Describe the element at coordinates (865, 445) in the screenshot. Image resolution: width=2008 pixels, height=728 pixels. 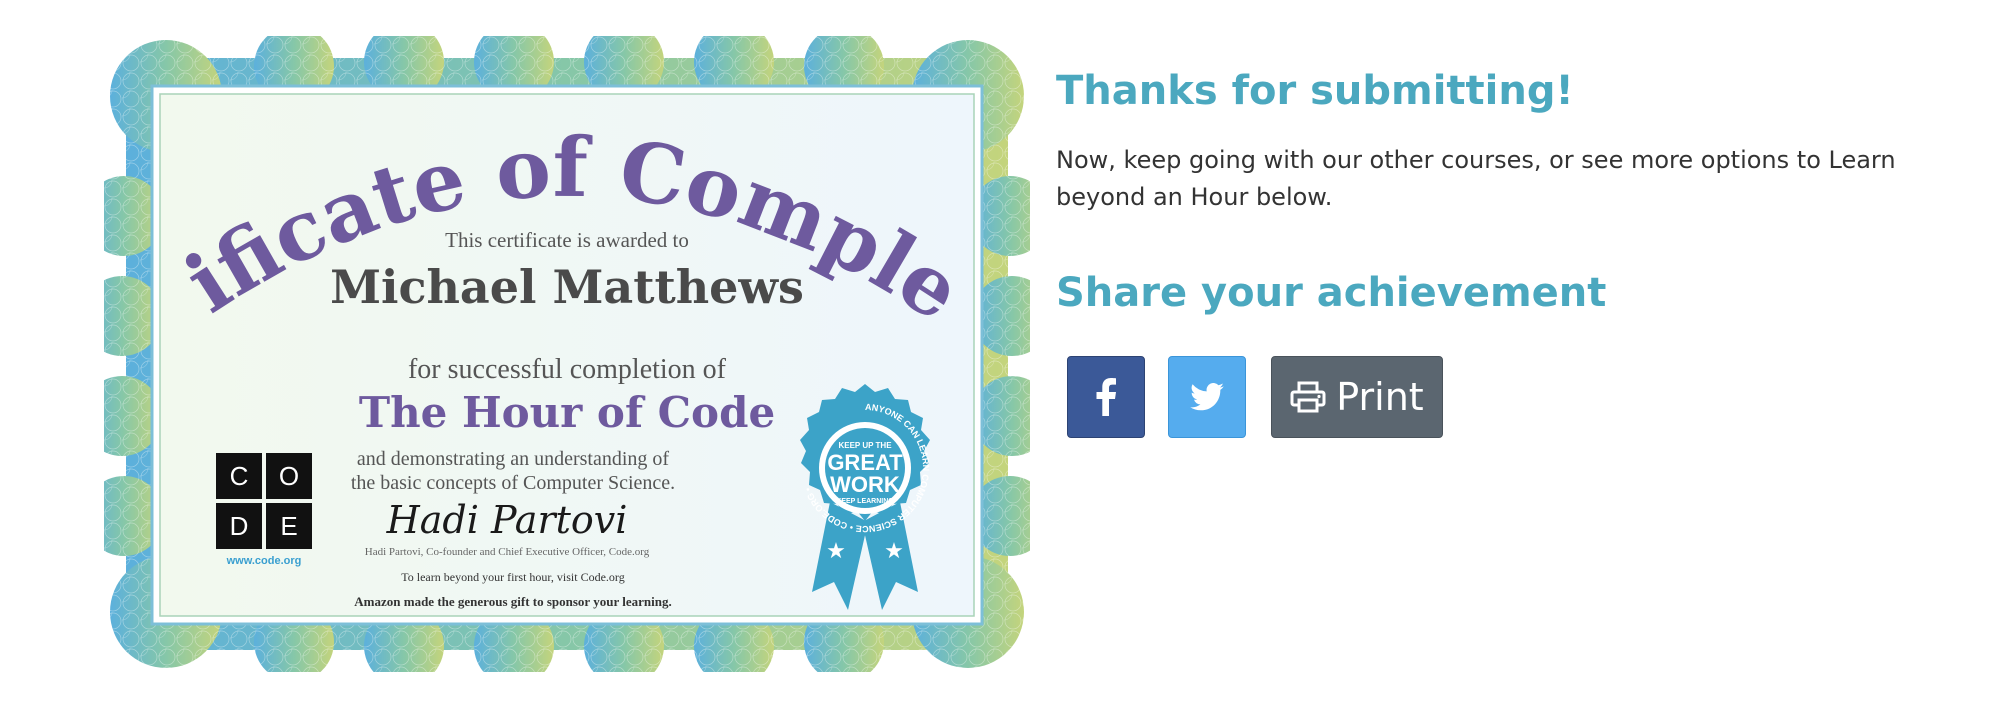
I see `badge-top-text: KEEP UP THE` at that location.